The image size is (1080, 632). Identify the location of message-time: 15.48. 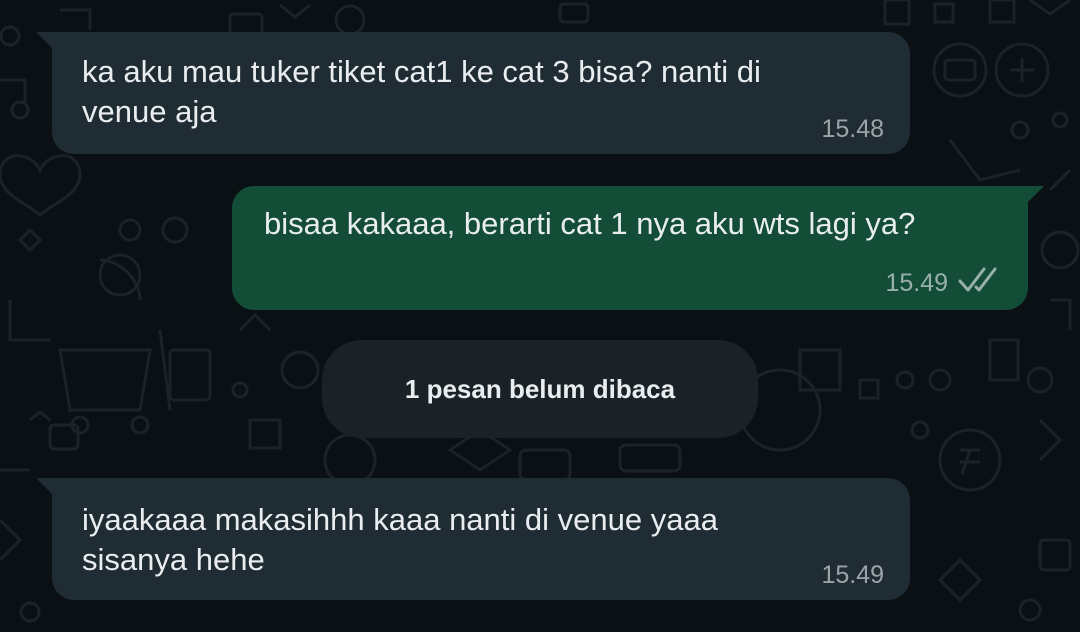
(852, 129).